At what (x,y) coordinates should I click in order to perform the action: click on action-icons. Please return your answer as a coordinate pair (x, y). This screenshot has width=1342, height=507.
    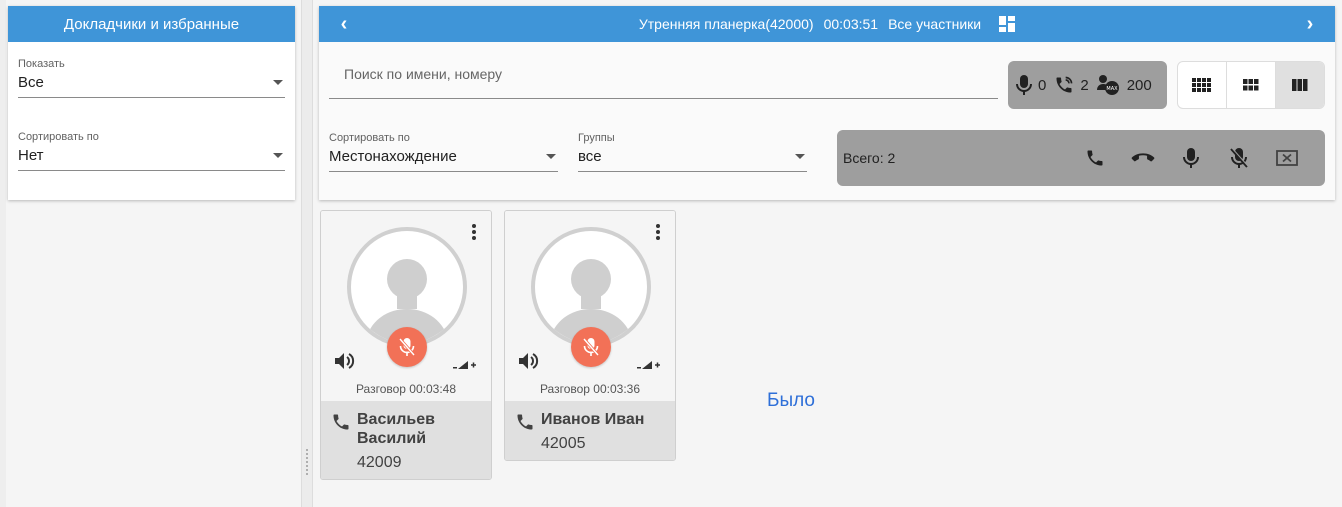
    Looking at the image, I should click on (1191, 158).